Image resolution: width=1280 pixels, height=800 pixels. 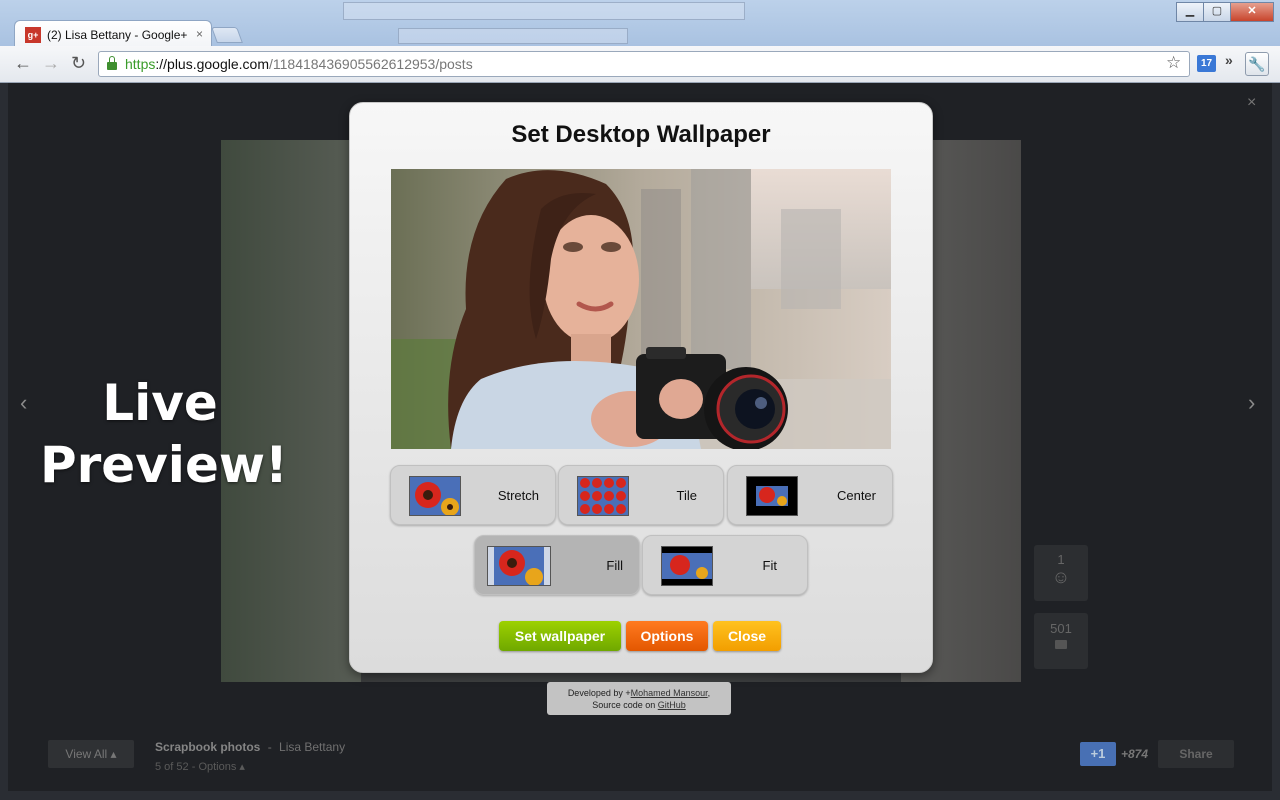 What do you see at coordinates (725, 565) in the screenshot?
I see `mode-fit-button: Fit` at bounding box center [725, 565].